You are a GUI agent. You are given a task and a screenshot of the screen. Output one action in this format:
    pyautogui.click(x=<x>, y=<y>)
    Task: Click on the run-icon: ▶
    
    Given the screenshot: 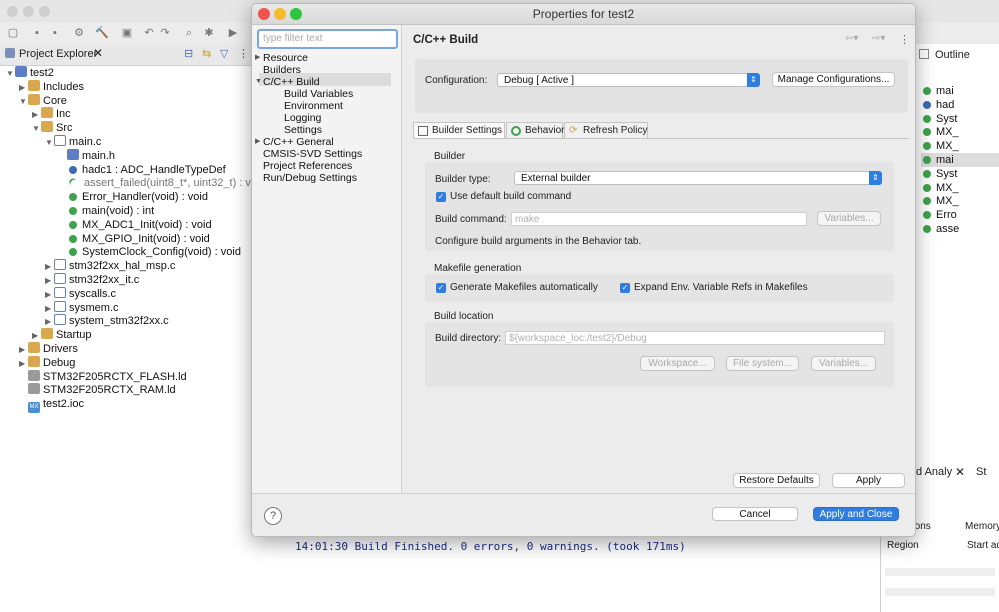 What is the action you would take?
    pyautogui.click(x=233, y=33)
    